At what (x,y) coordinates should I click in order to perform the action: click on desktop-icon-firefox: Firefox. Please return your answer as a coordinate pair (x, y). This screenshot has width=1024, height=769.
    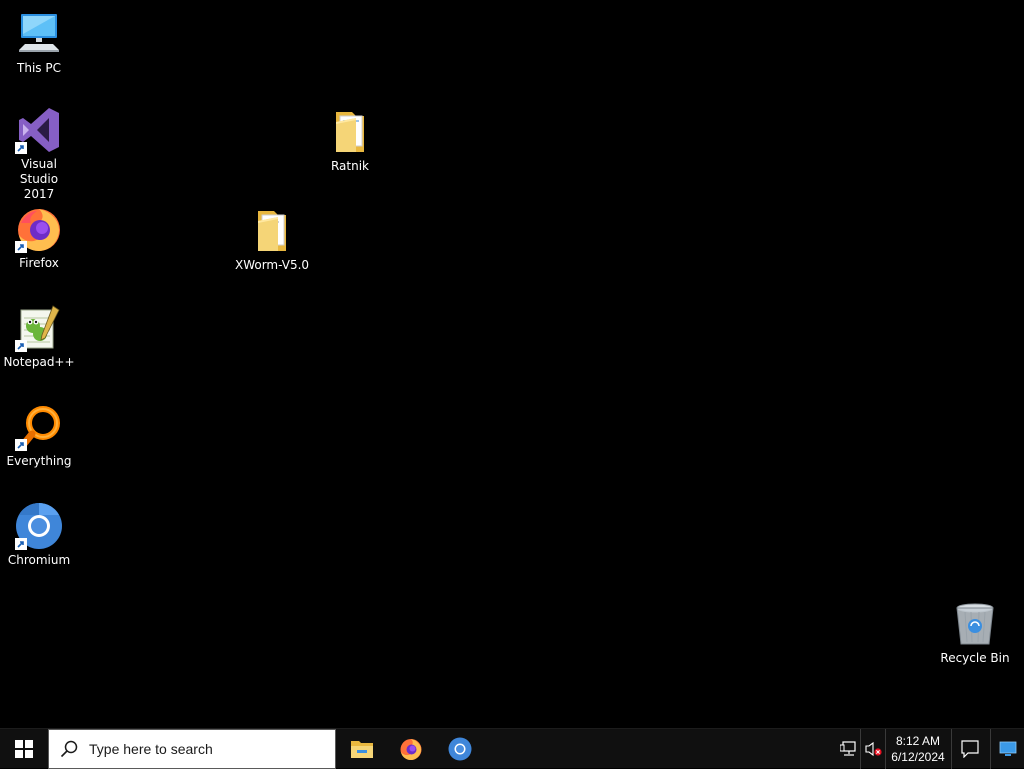
    Looking at the image, I should click on (39, 238).